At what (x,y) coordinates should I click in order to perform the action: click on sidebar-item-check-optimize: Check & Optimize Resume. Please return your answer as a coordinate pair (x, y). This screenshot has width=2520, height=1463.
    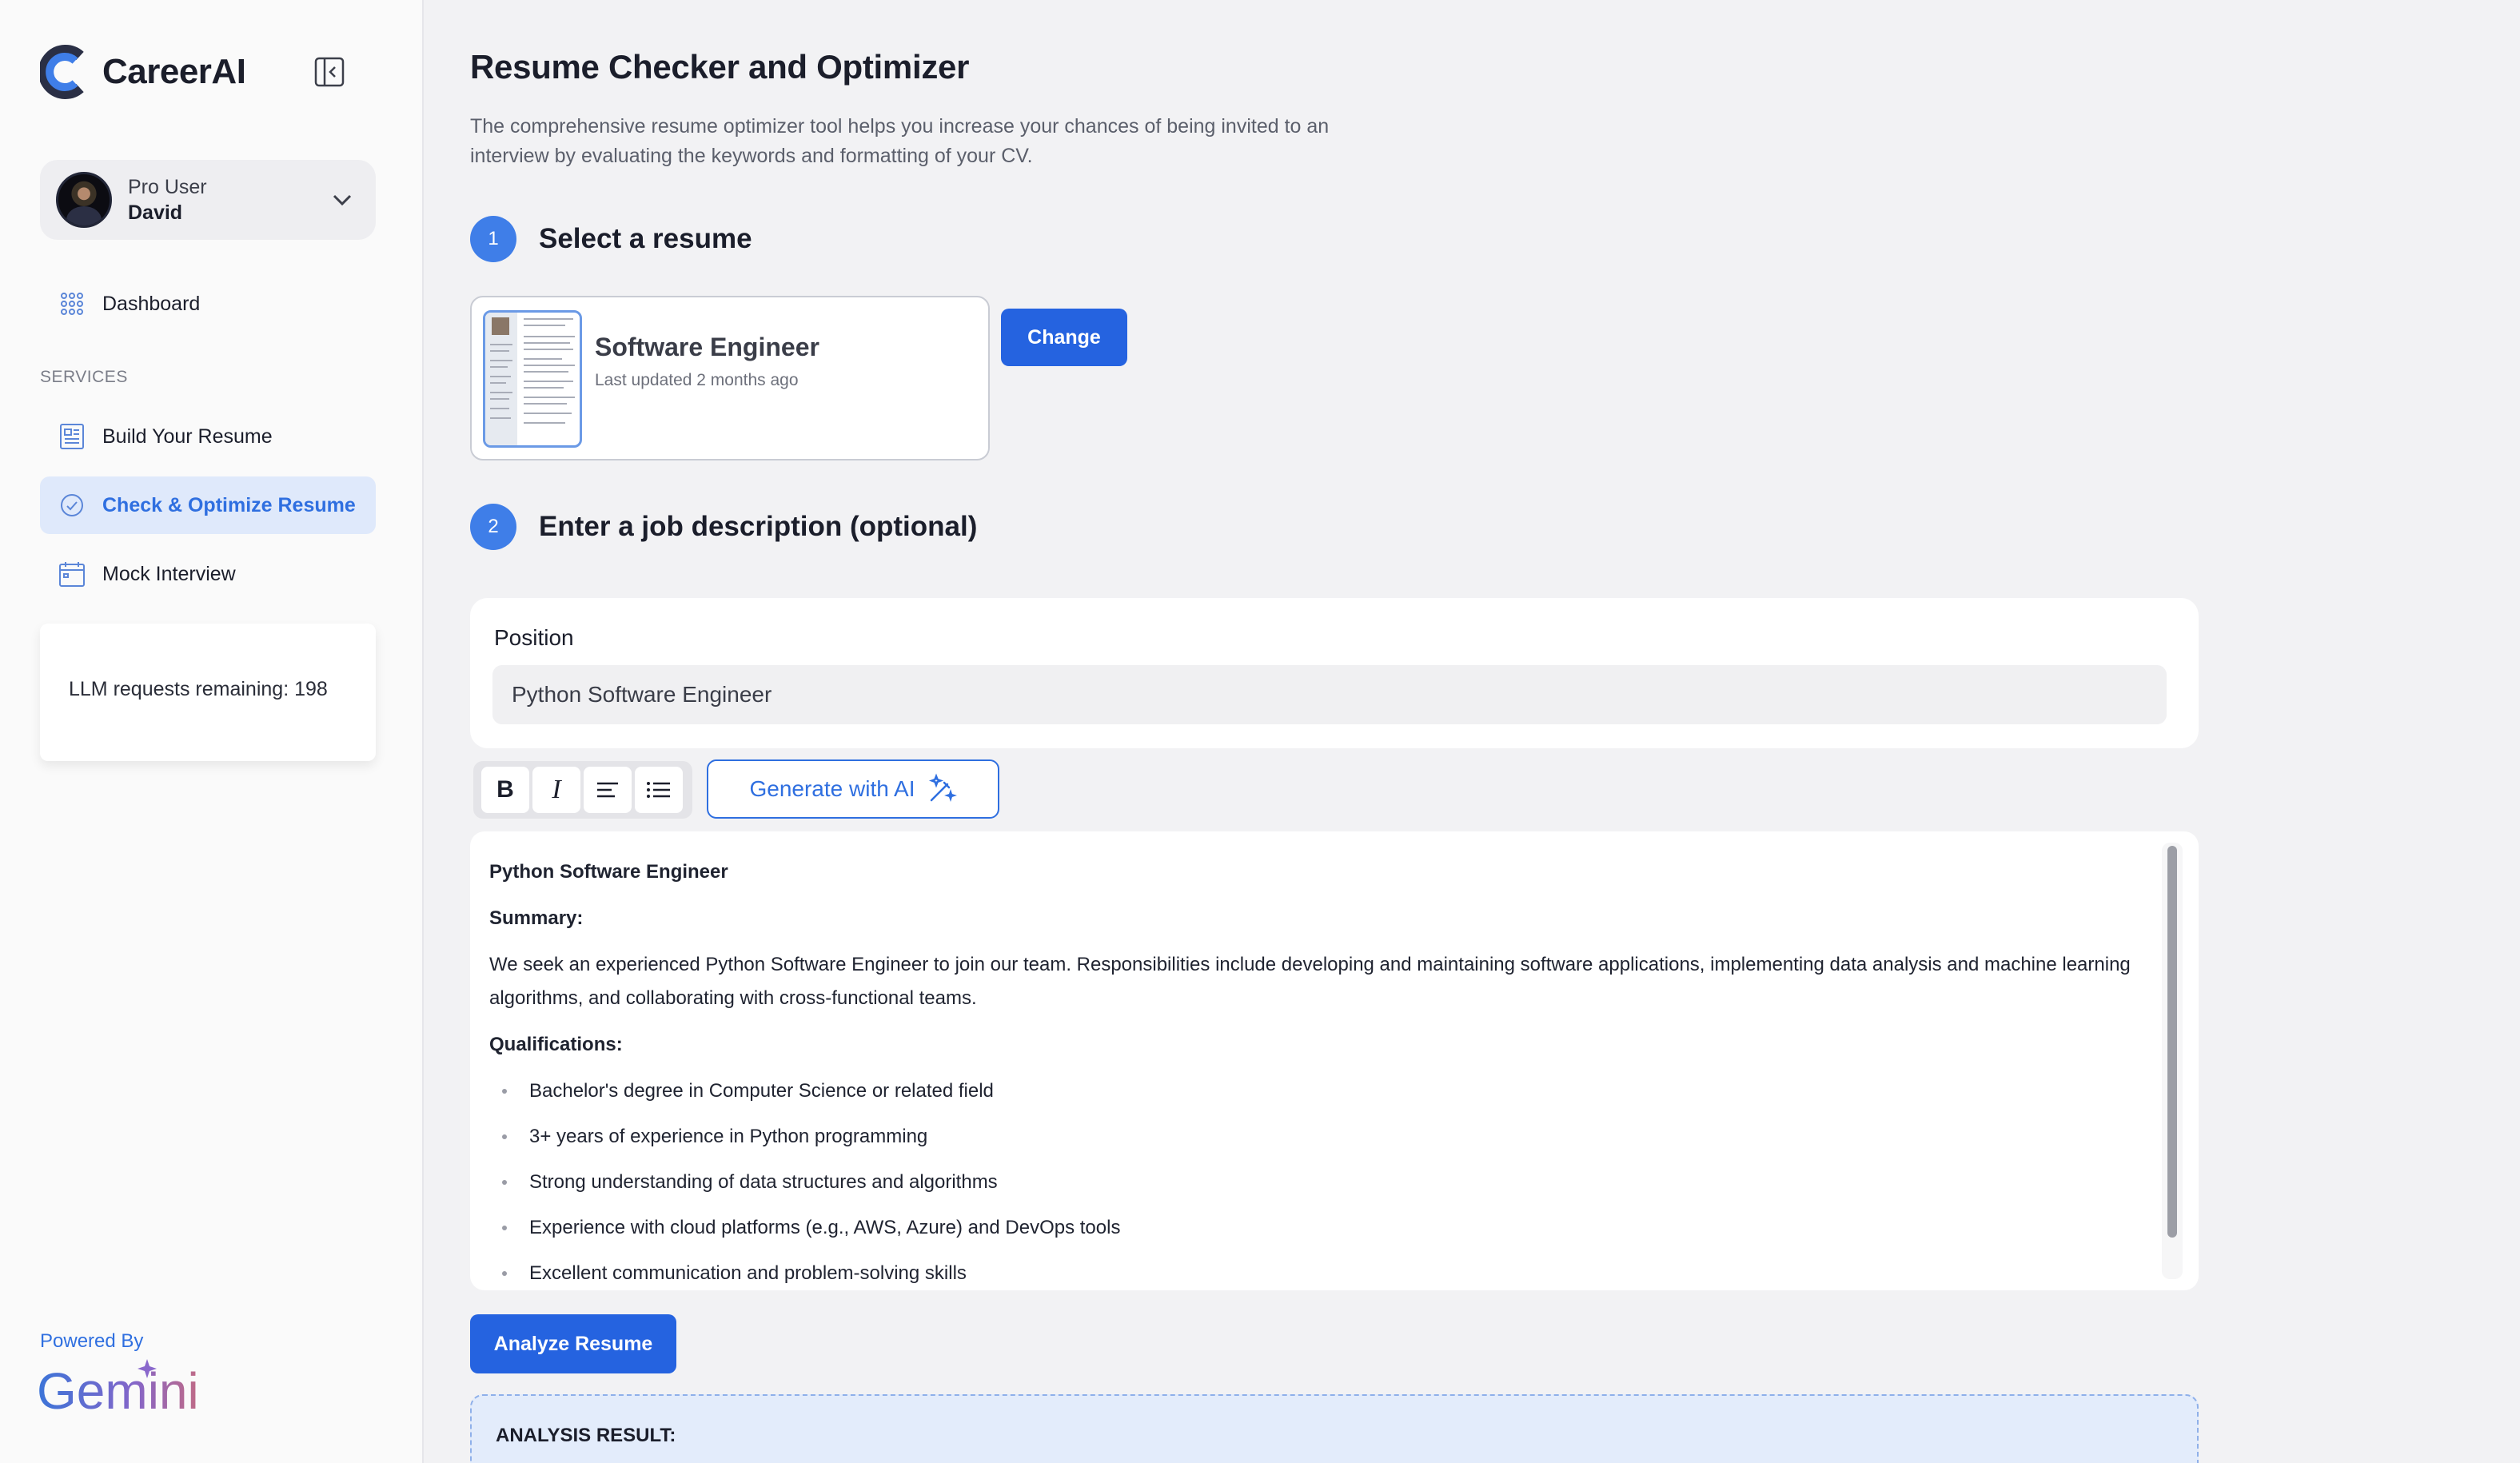
    Looking at the image, I should click on (208, 505).